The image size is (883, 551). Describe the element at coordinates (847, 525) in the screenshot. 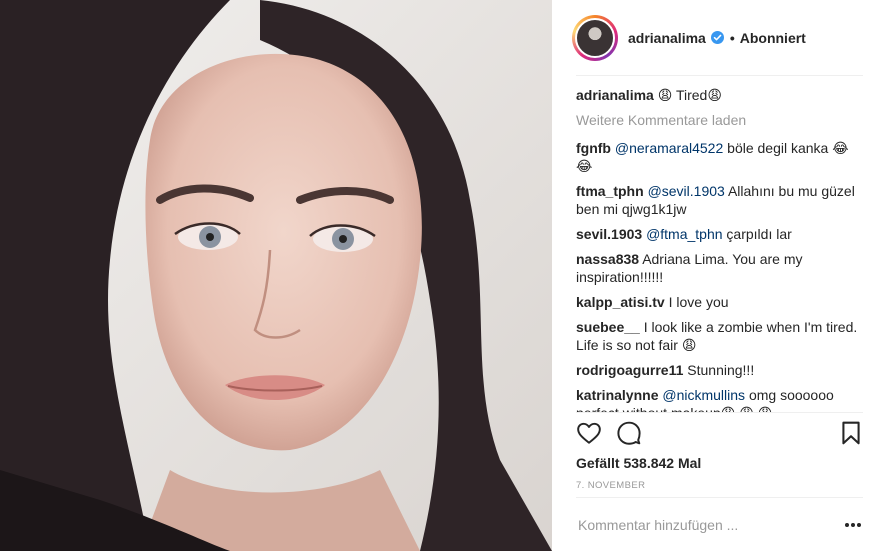

I see `more-options-icon` at that location.